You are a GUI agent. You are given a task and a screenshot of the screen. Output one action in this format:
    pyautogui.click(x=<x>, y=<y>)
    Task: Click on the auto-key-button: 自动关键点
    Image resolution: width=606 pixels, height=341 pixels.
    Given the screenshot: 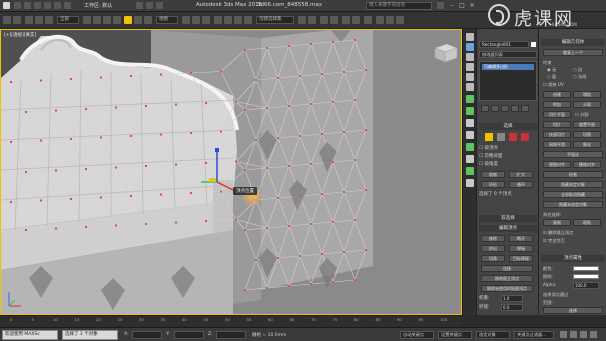 What is the action you would take?
    pyautogui.click(x=417, y=335)
    